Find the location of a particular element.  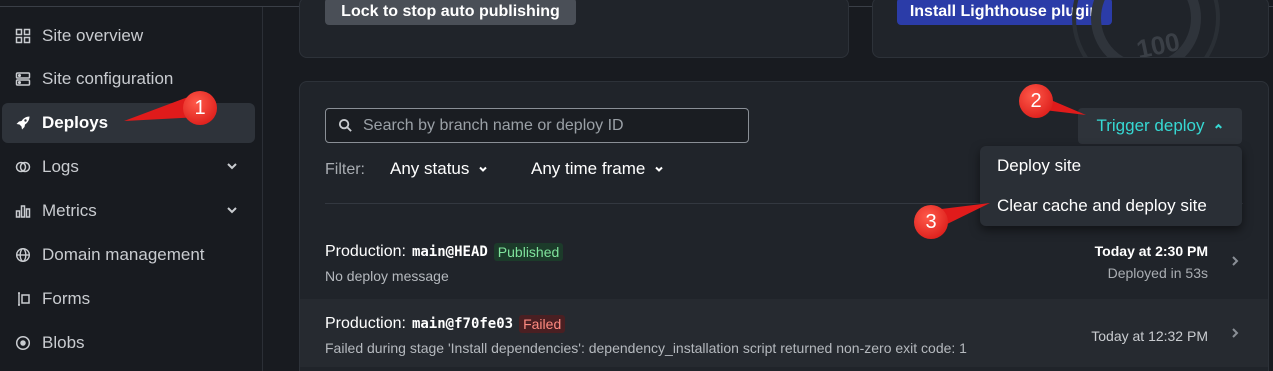

sidebar-item-site-overview: Site overview is located at coordinates (128, 36).